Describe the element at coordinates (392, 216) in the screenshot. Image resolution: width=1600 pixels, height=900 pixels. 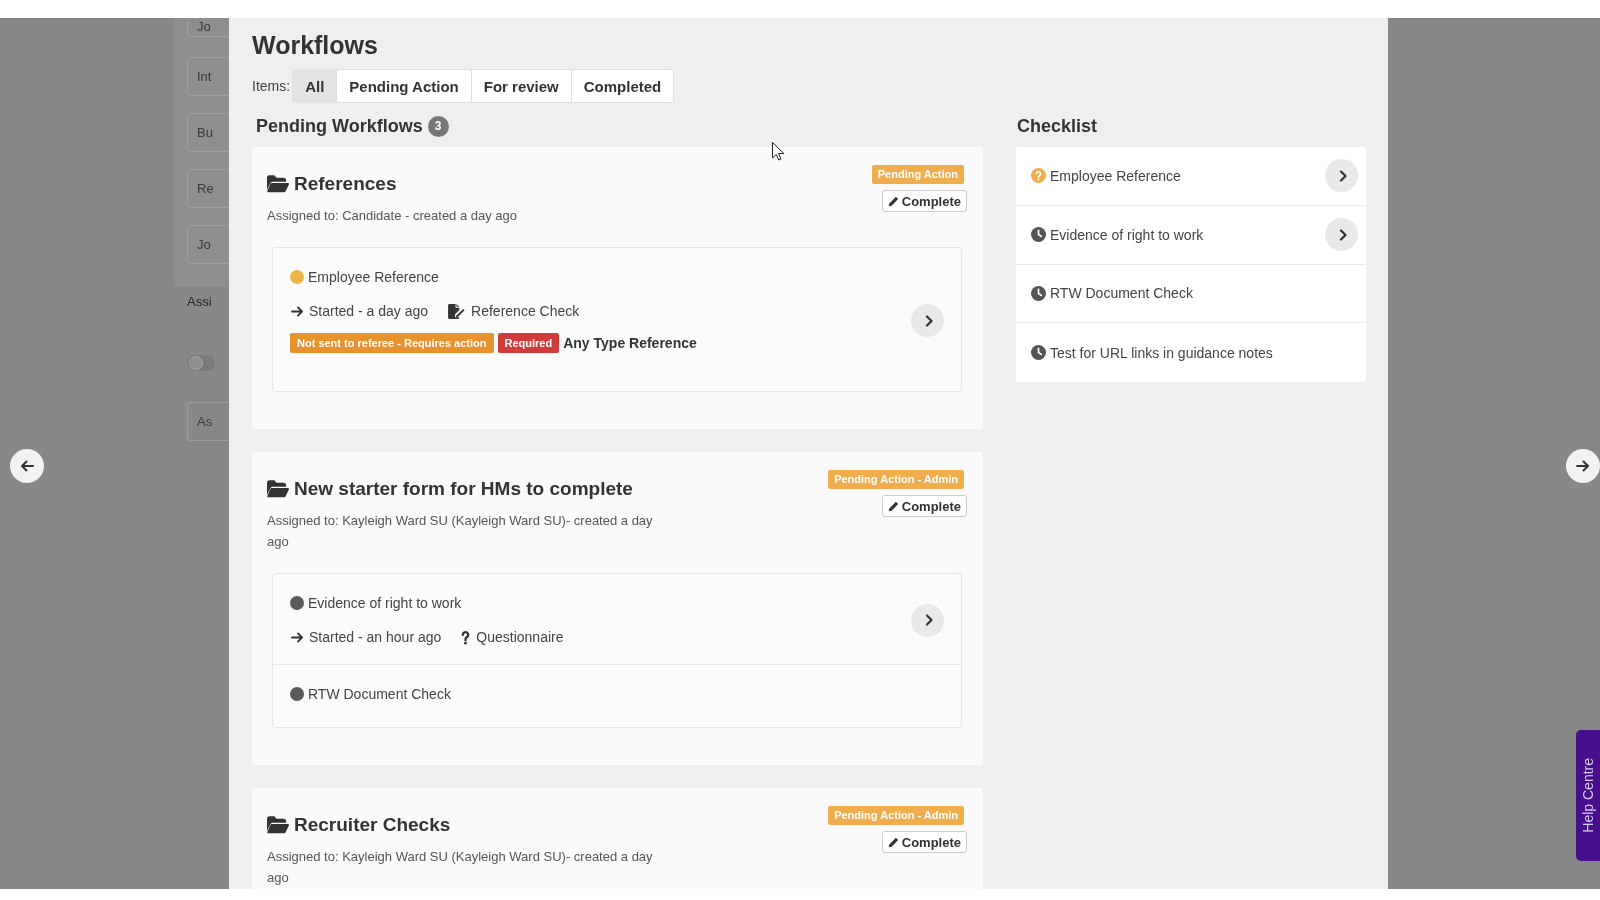
I see `assigned-text: Assigned to: Candidate - created a day ago` at that location.